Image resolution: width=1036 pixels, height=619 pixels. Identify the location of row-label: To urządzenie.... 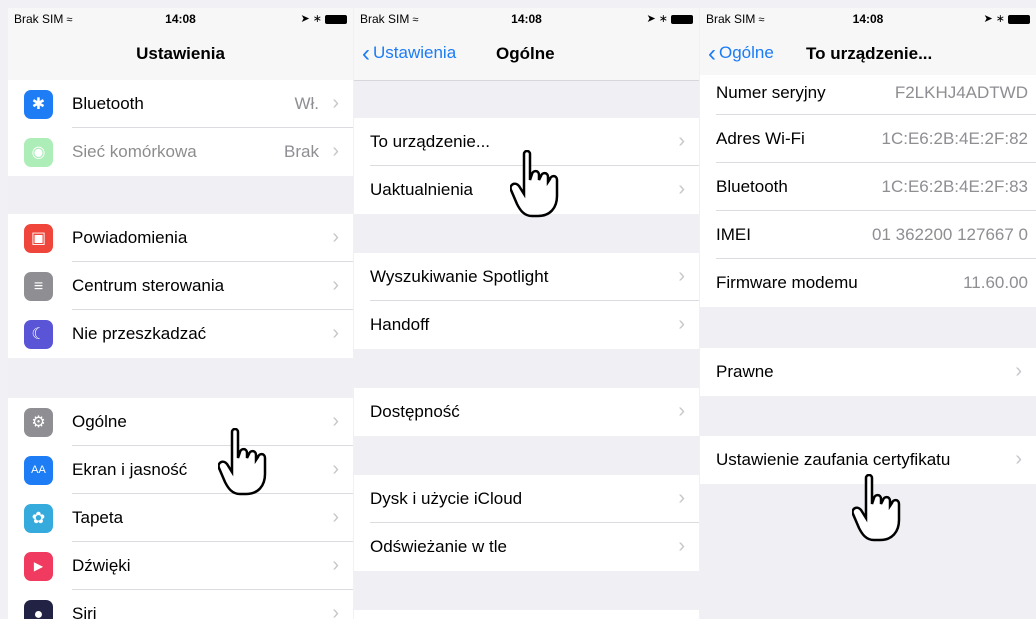
(430, 141).